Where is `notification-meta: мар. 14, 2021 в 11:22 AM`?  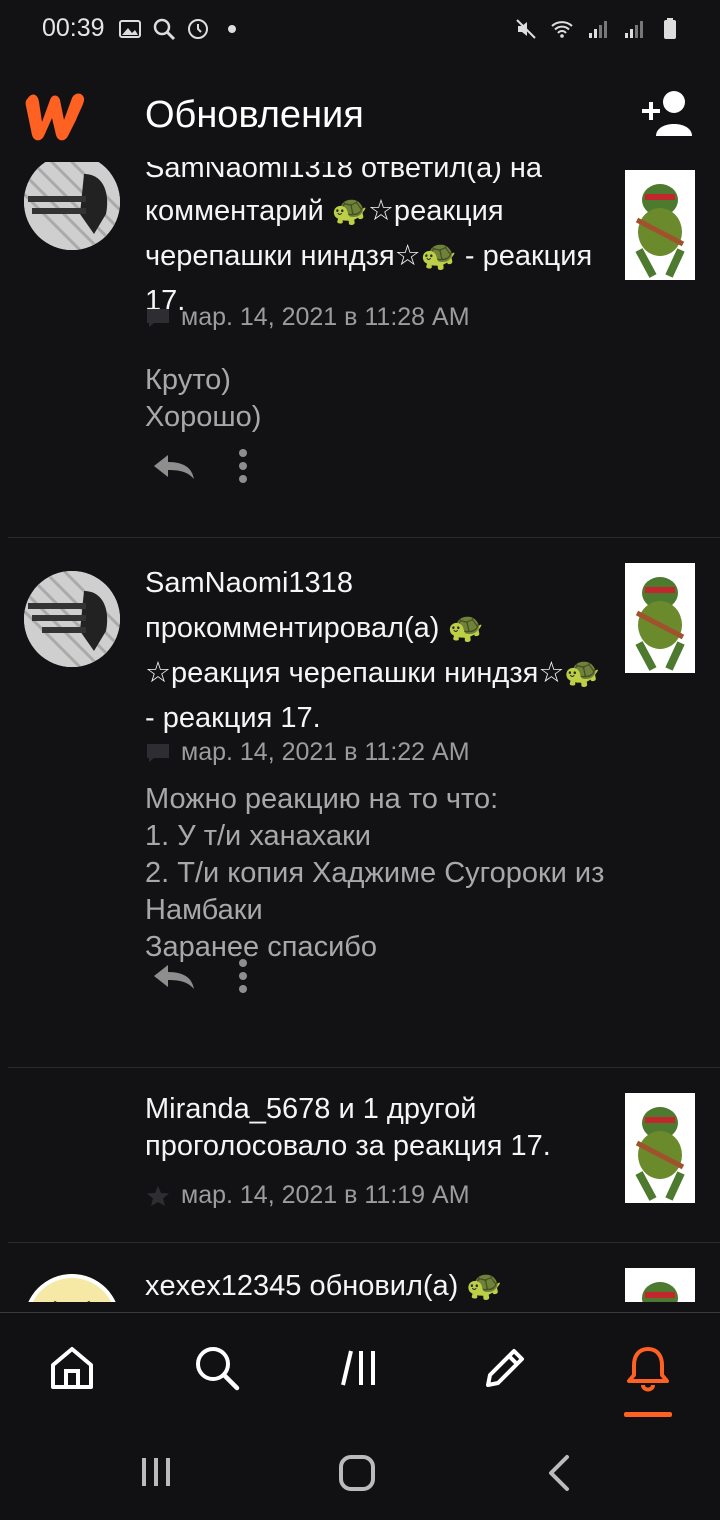
notification-meta: мар. 14, 2021 в 11:22 AM is located at coordinates (307, 752).